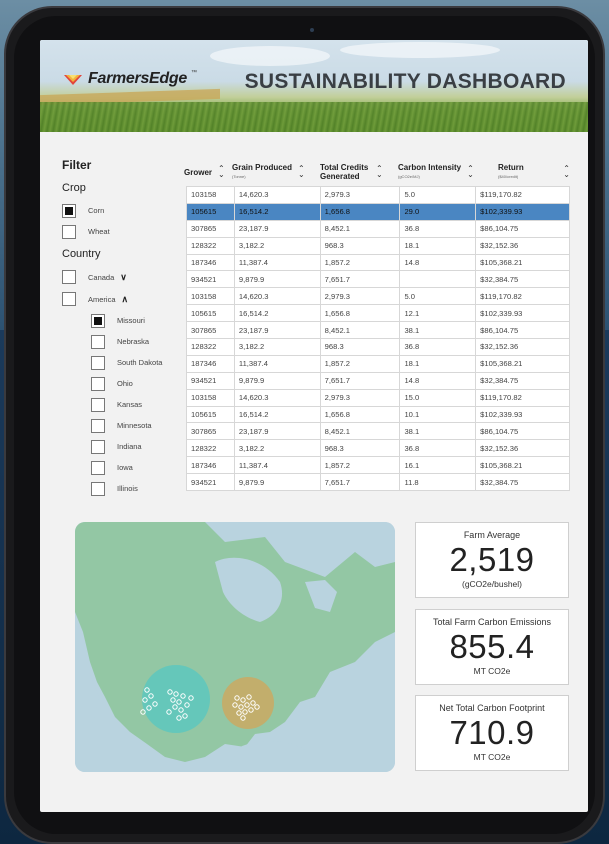 The height and width of the screenshot is (844, 609). I want to click on filter-option: Canada ∨, so click(127, 277).